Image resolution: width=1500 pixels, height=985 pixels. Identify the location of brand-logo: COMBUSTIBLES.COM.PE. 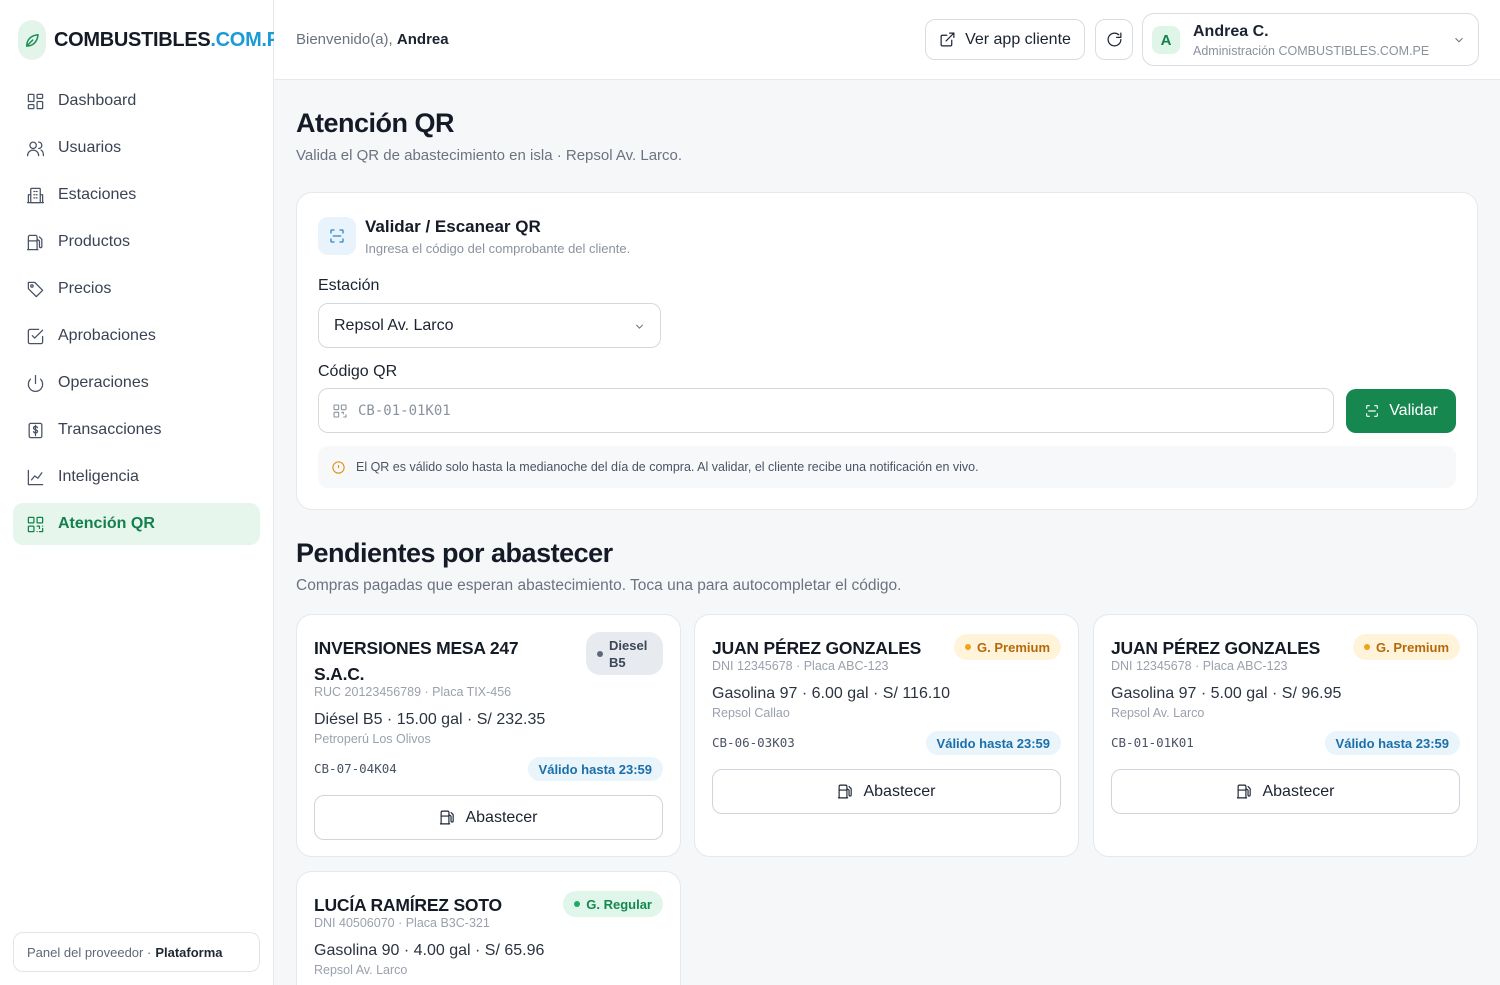
(155, 40).